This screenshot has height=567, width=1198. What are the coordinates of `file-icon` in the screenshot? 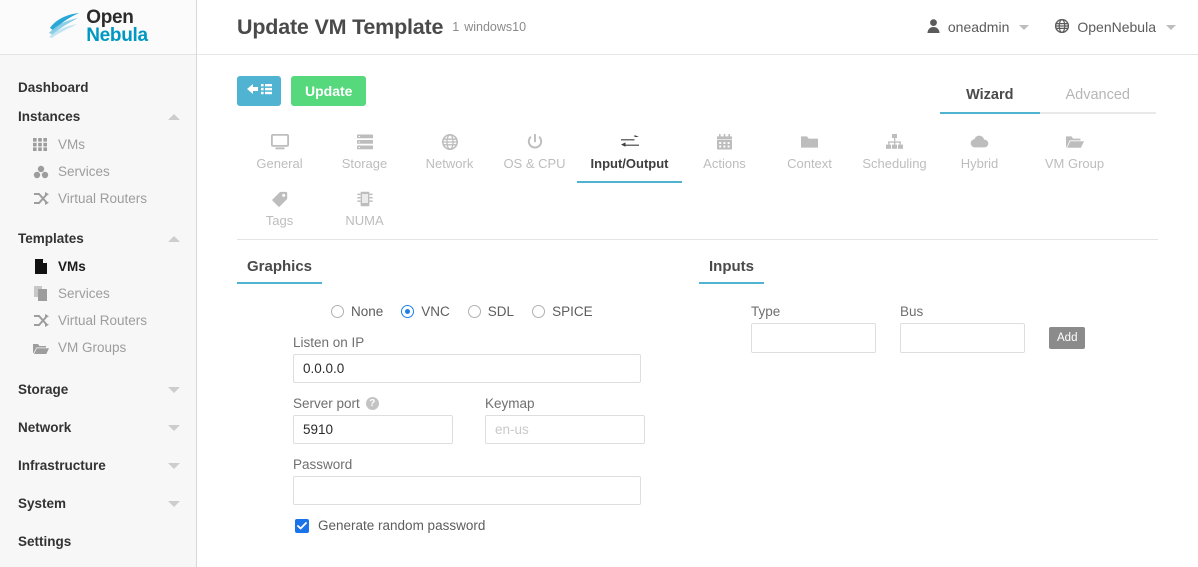 It's located at (40, 266).